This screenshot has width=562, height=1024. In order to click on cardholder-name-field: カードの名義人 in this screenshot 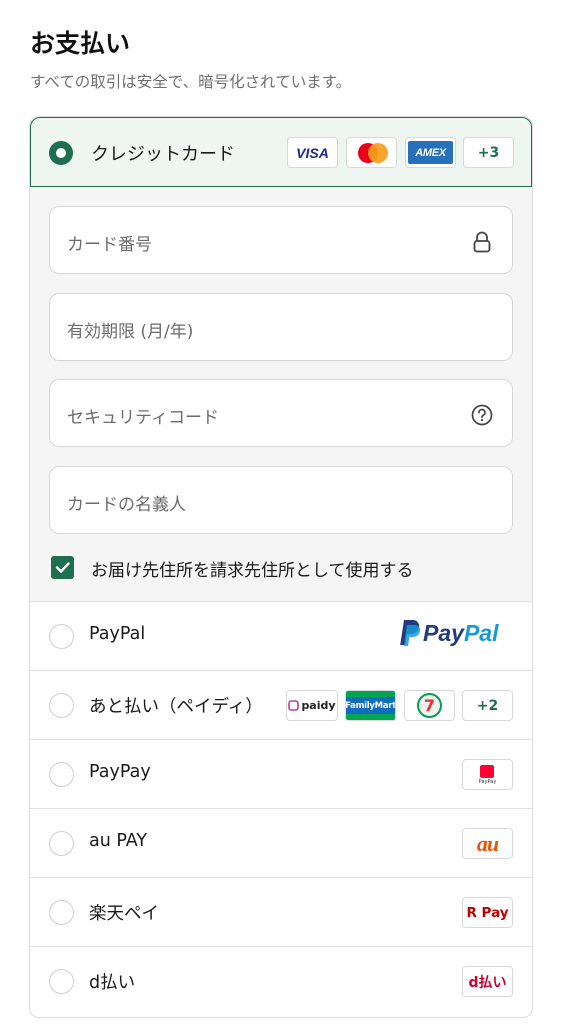, I will do `click(281, 500)`.